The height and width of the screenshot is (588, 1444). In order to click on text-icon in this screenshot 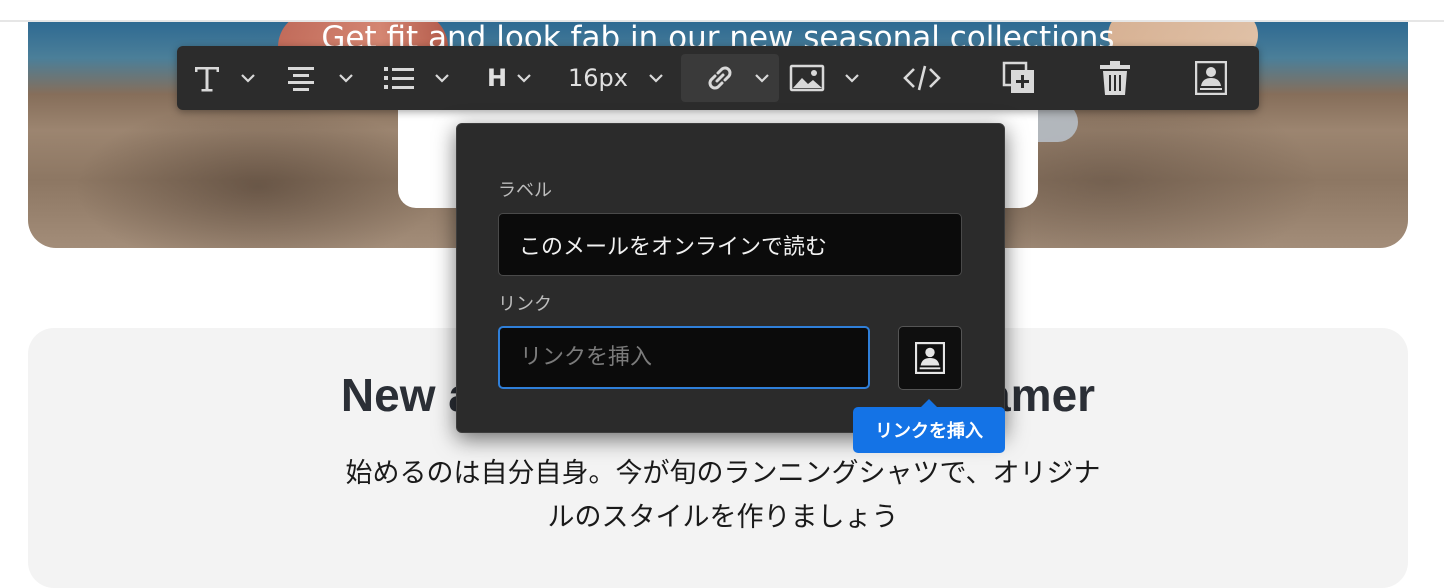, I will do `click(207, 79)`.